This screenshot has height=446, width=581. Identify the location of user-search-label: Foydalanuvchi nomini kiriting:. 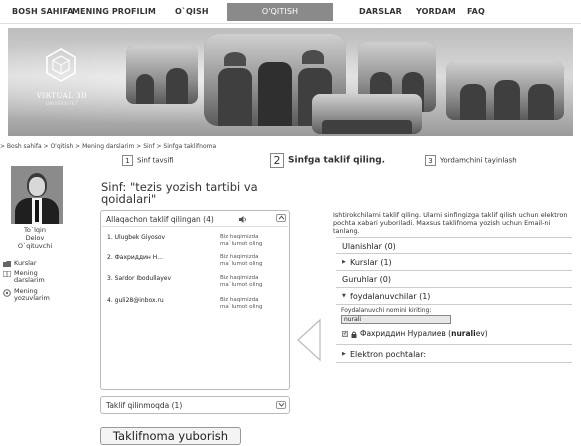
(386, 310).